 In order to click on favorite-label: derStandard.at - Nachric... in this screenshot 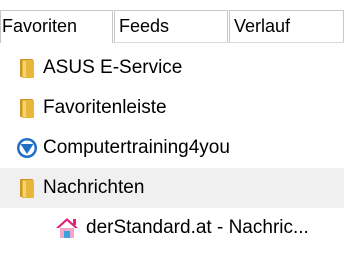, I will do `click(197, 227)`.